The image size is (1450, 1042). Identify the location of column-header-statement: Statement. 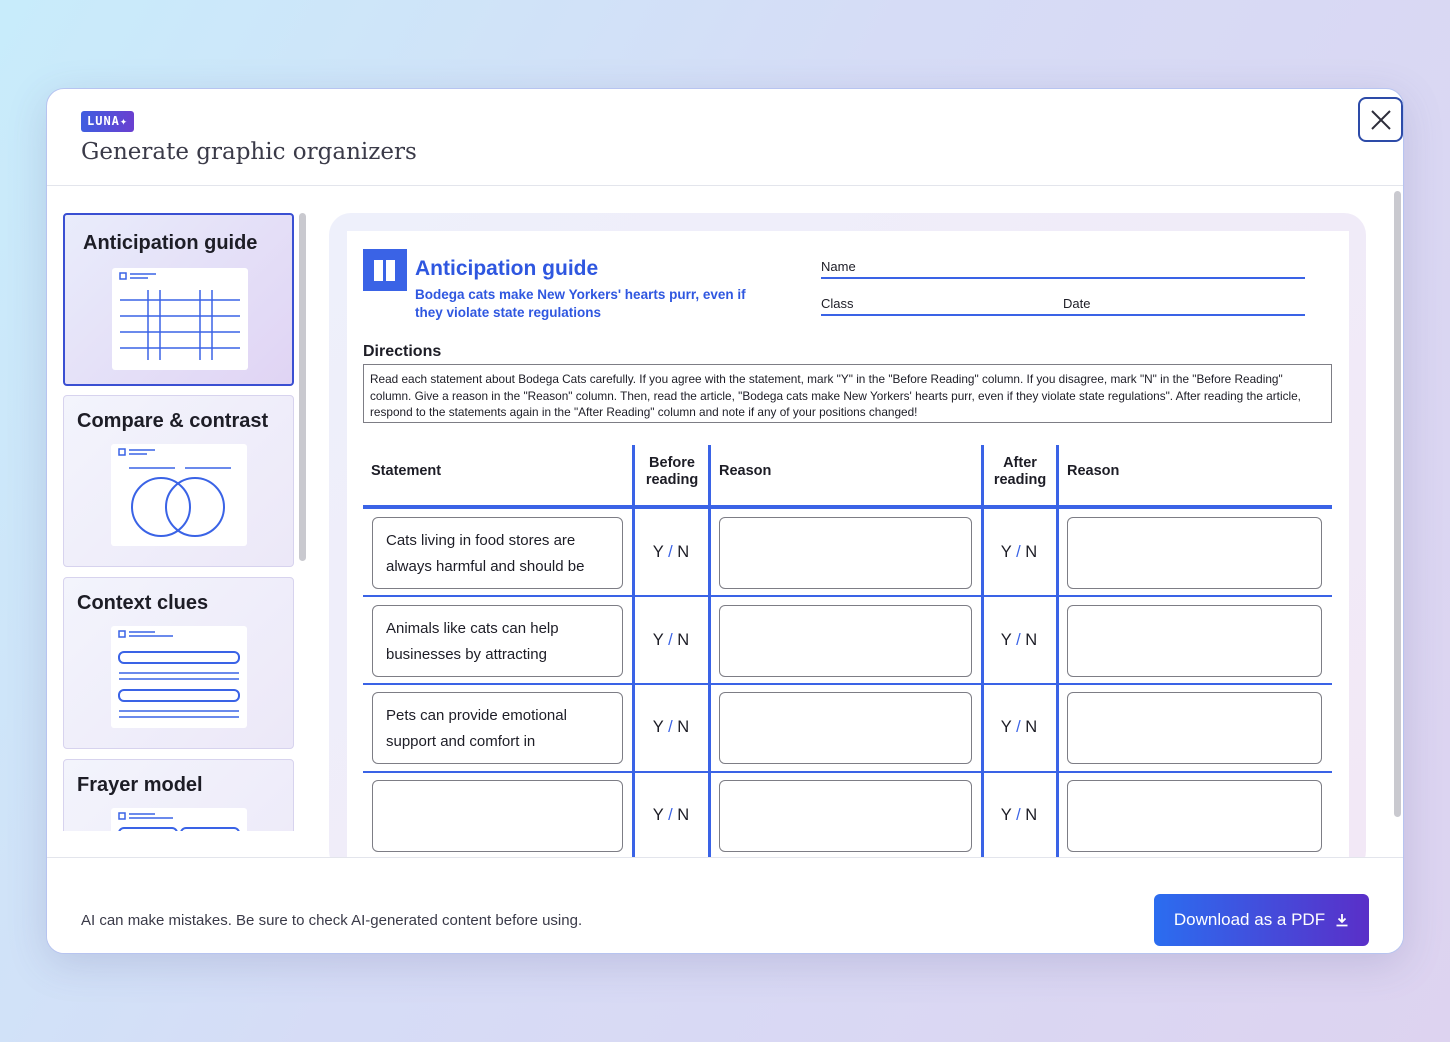
(406, 471).